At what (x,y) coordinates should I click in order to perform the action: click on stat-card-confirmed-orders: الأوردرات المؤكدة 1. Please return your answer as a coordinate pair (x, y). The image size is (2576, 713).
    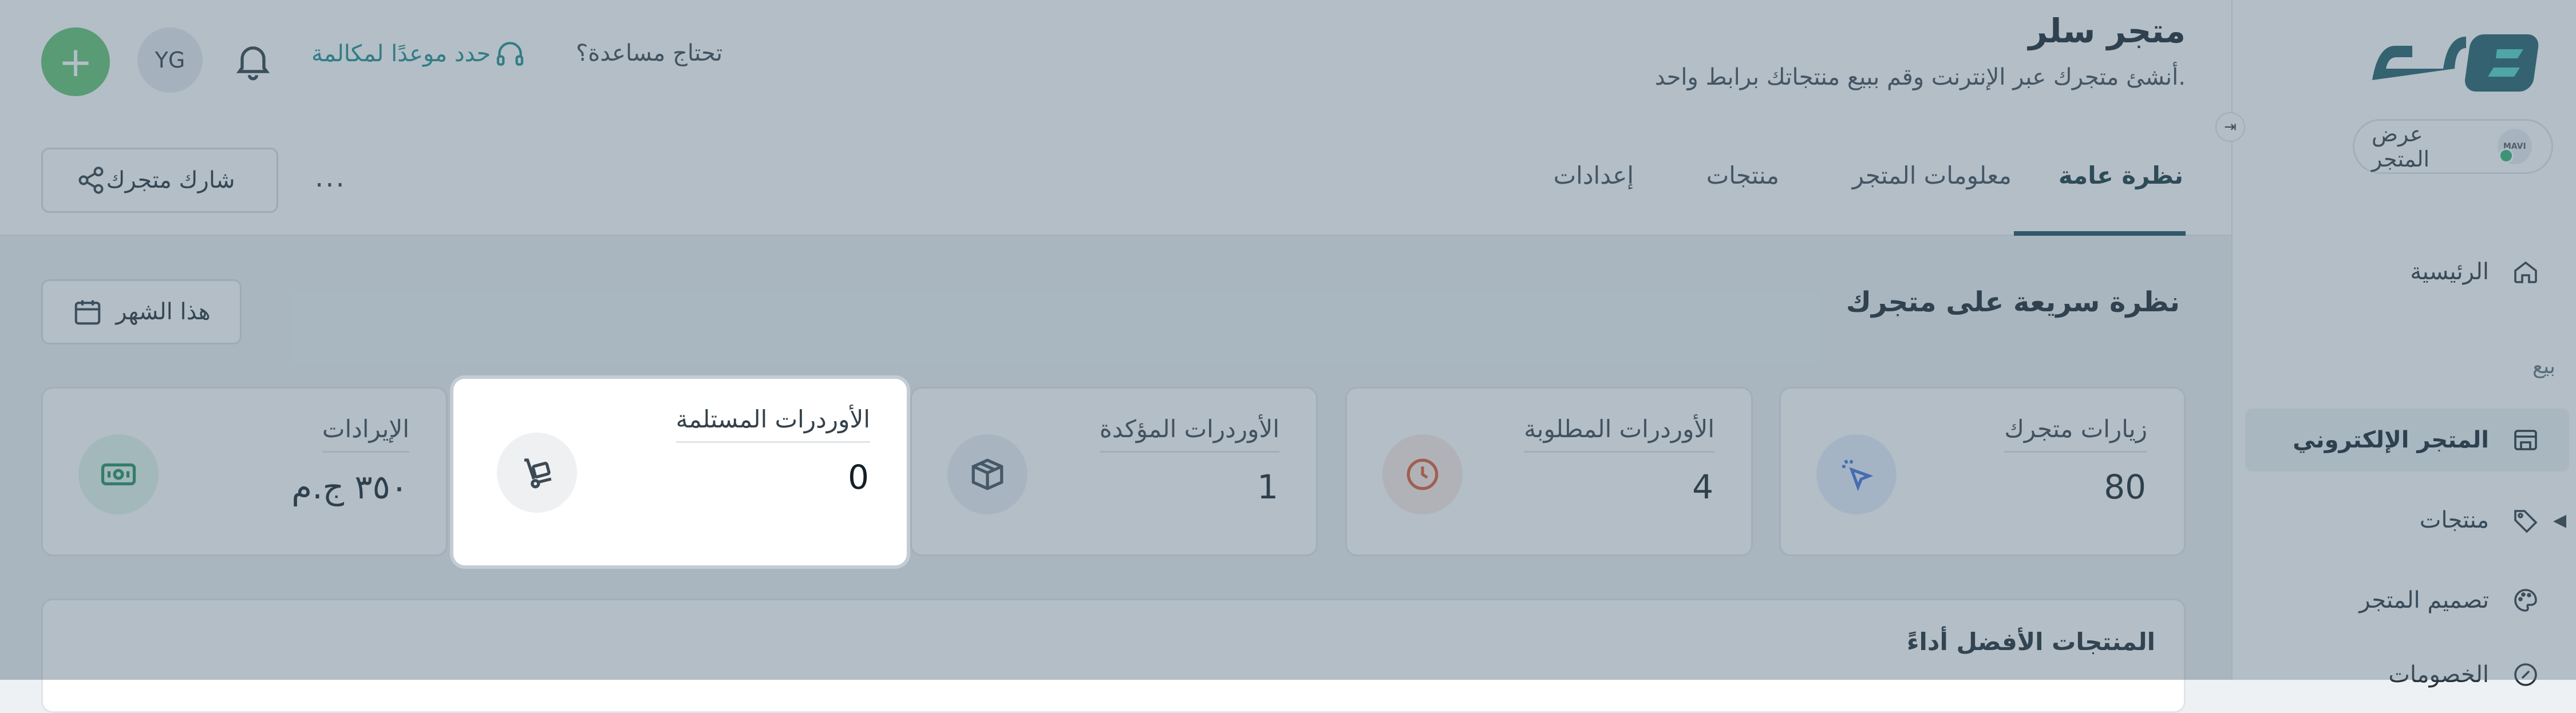
    Looking at the image, I should click on (1114, 471).